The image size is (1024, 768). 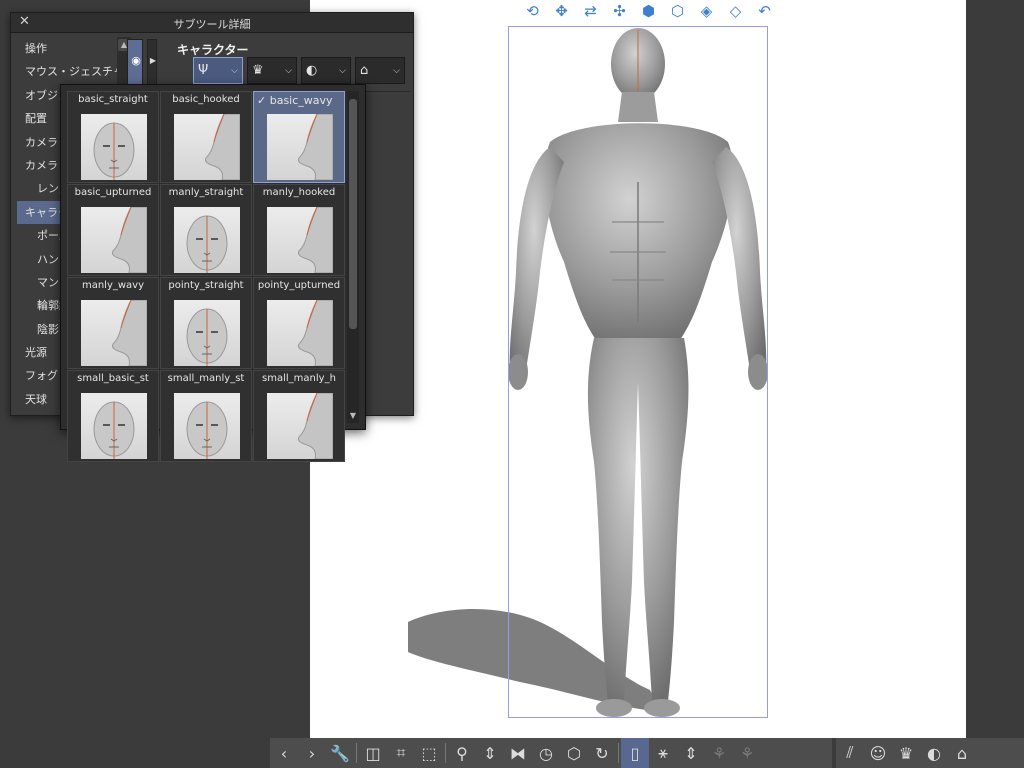 What do you see at coordinates (429, 753) in the screenshot?
I see `ground-icon: ⬚` at bounding box center [429, 753].